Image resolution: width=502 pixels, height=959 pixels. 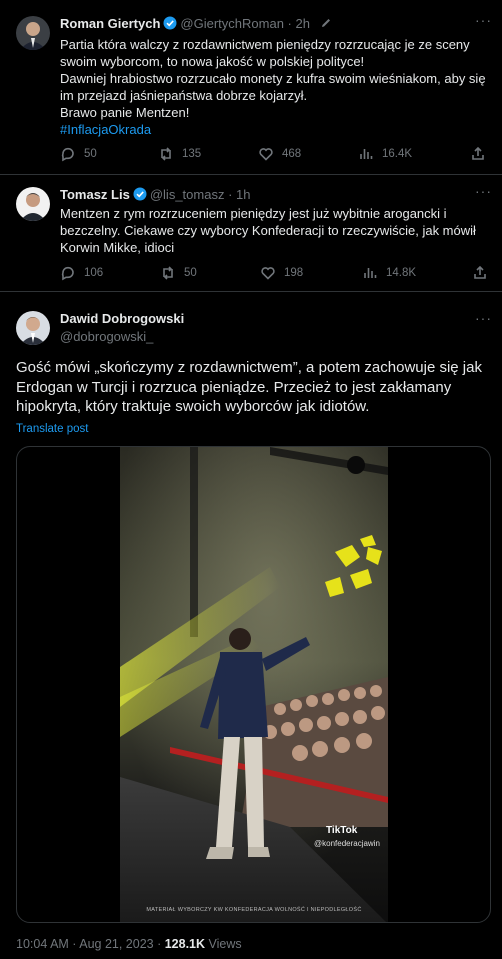 I want to click on action-bar: 106 50 198 14.8K, so click(x=275, y=273).